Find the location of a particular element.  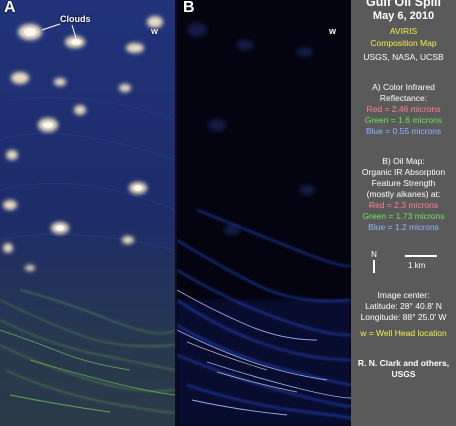

agencies: USGS, NASA, UCSB is located at coordinates (403, 57).